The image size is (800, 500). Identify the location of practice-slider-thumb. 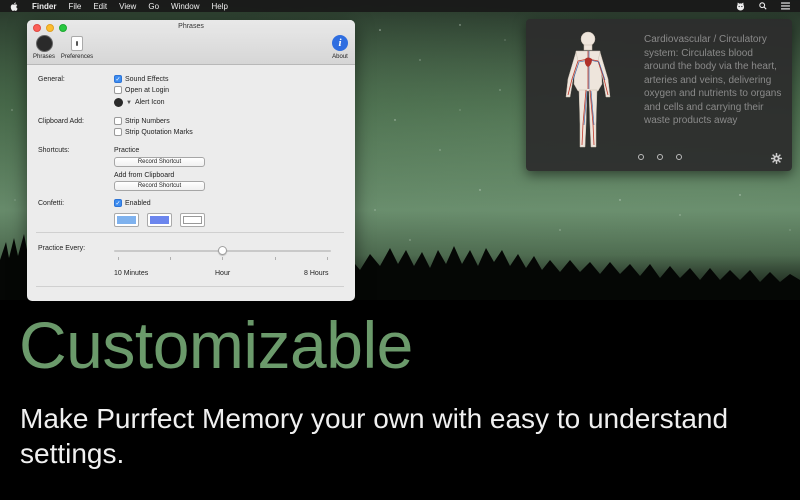
(222, 250).